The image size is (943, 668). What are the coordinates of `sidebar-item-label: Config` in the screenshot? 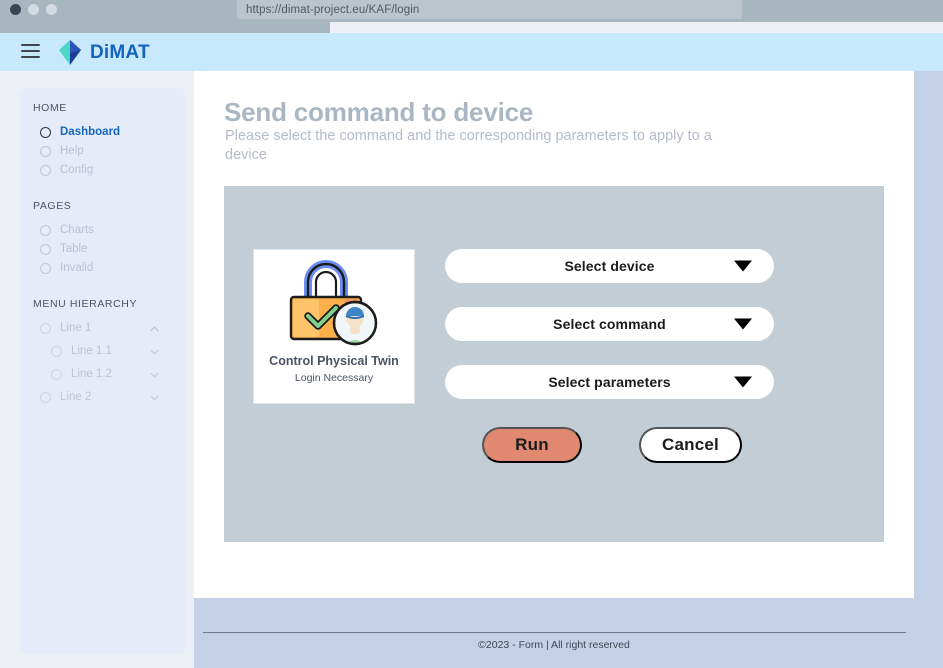 It's located at (77, 169).